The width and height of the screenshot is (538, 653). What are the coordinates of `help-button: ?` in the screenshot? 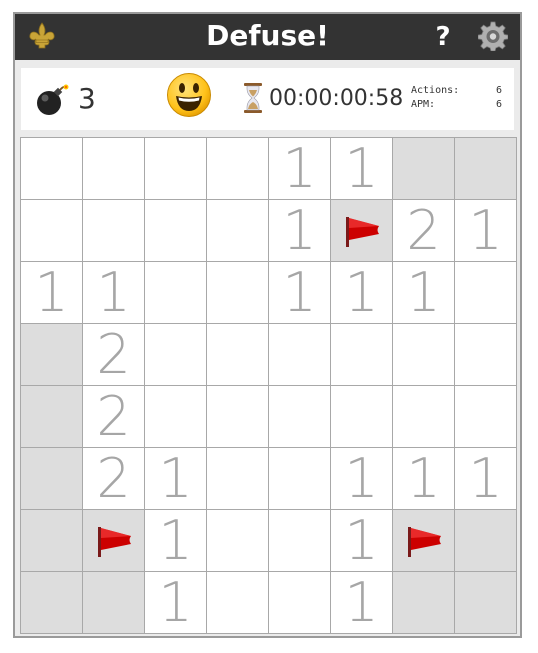 It's located at (443, 37).